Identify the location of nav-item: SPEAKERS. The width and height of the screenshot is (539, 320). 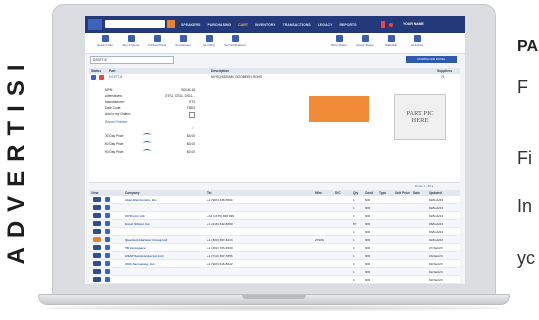
(190, 25).